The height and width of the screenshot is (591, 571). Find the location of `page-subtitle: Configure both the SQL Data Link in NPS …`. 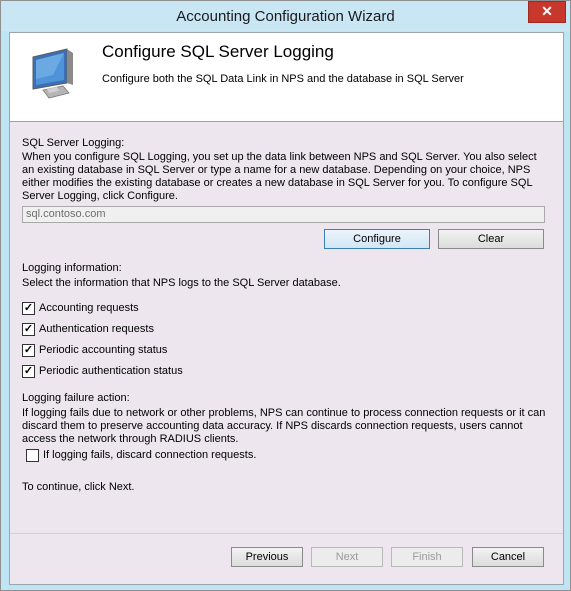

page-subtitle: Configure both the SQL Data Link in NPS … is located at coordinates (283, 79).